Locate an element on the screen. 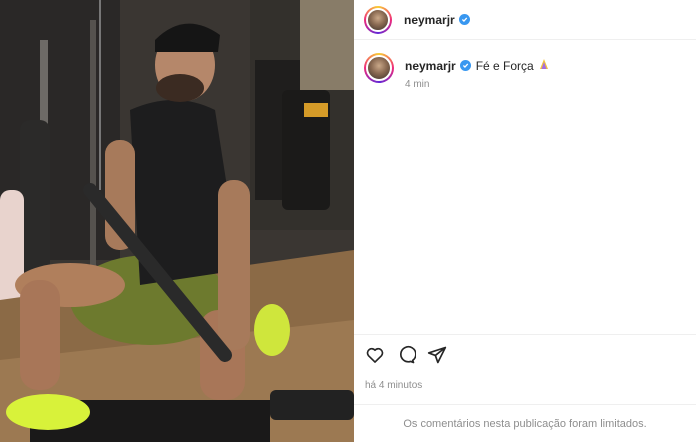 The height and width of the screenshot is (442, 696). post-timestamp: há 4 minutos is located at coordinates (394, 385).